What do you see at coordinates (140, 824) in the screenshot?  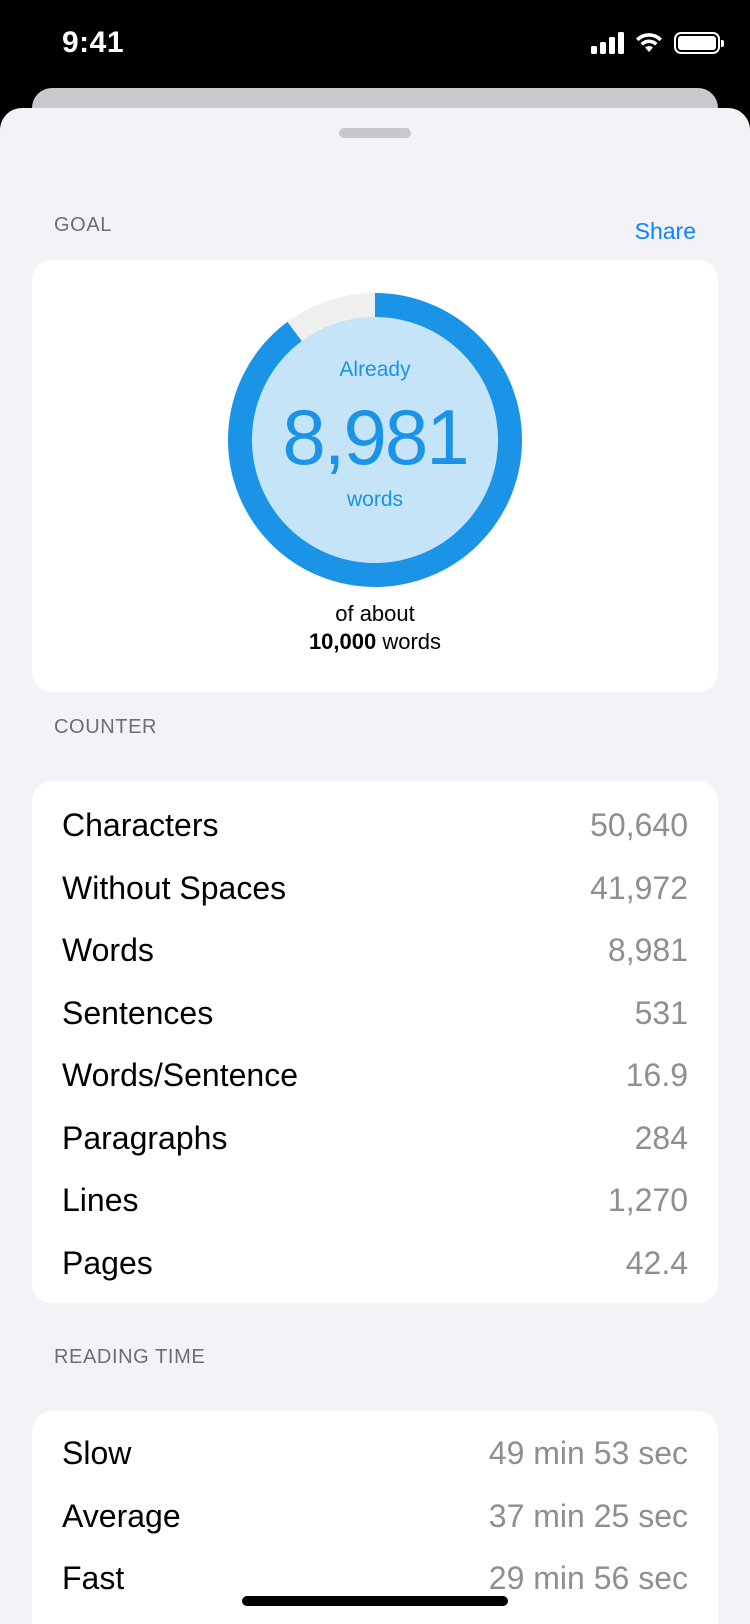 I see `row-label: Characters` at bounding box center [140, 824].